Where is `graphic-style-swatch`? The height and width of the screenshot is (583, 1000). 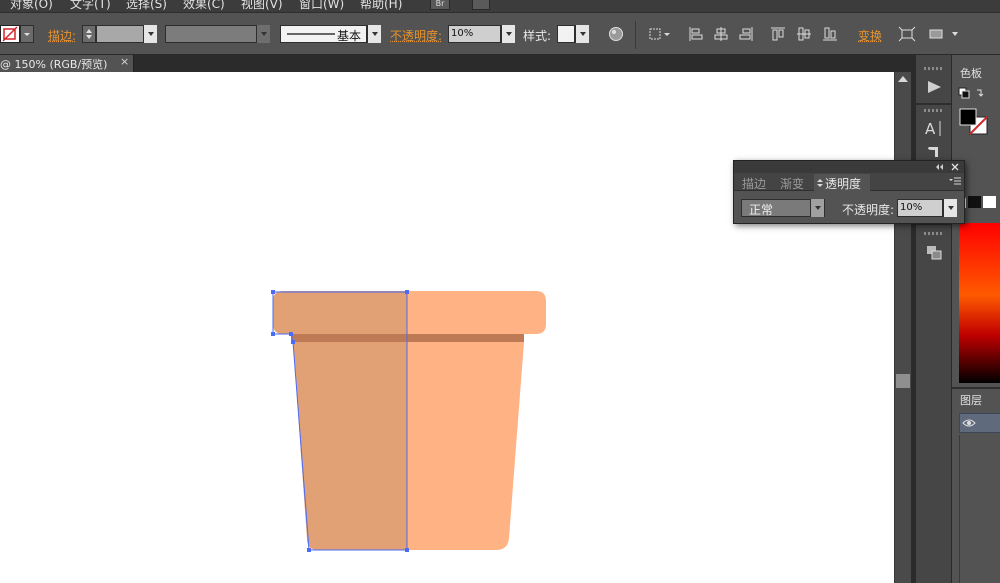
graphic-style-swatch is located at coordinates (566, 34).